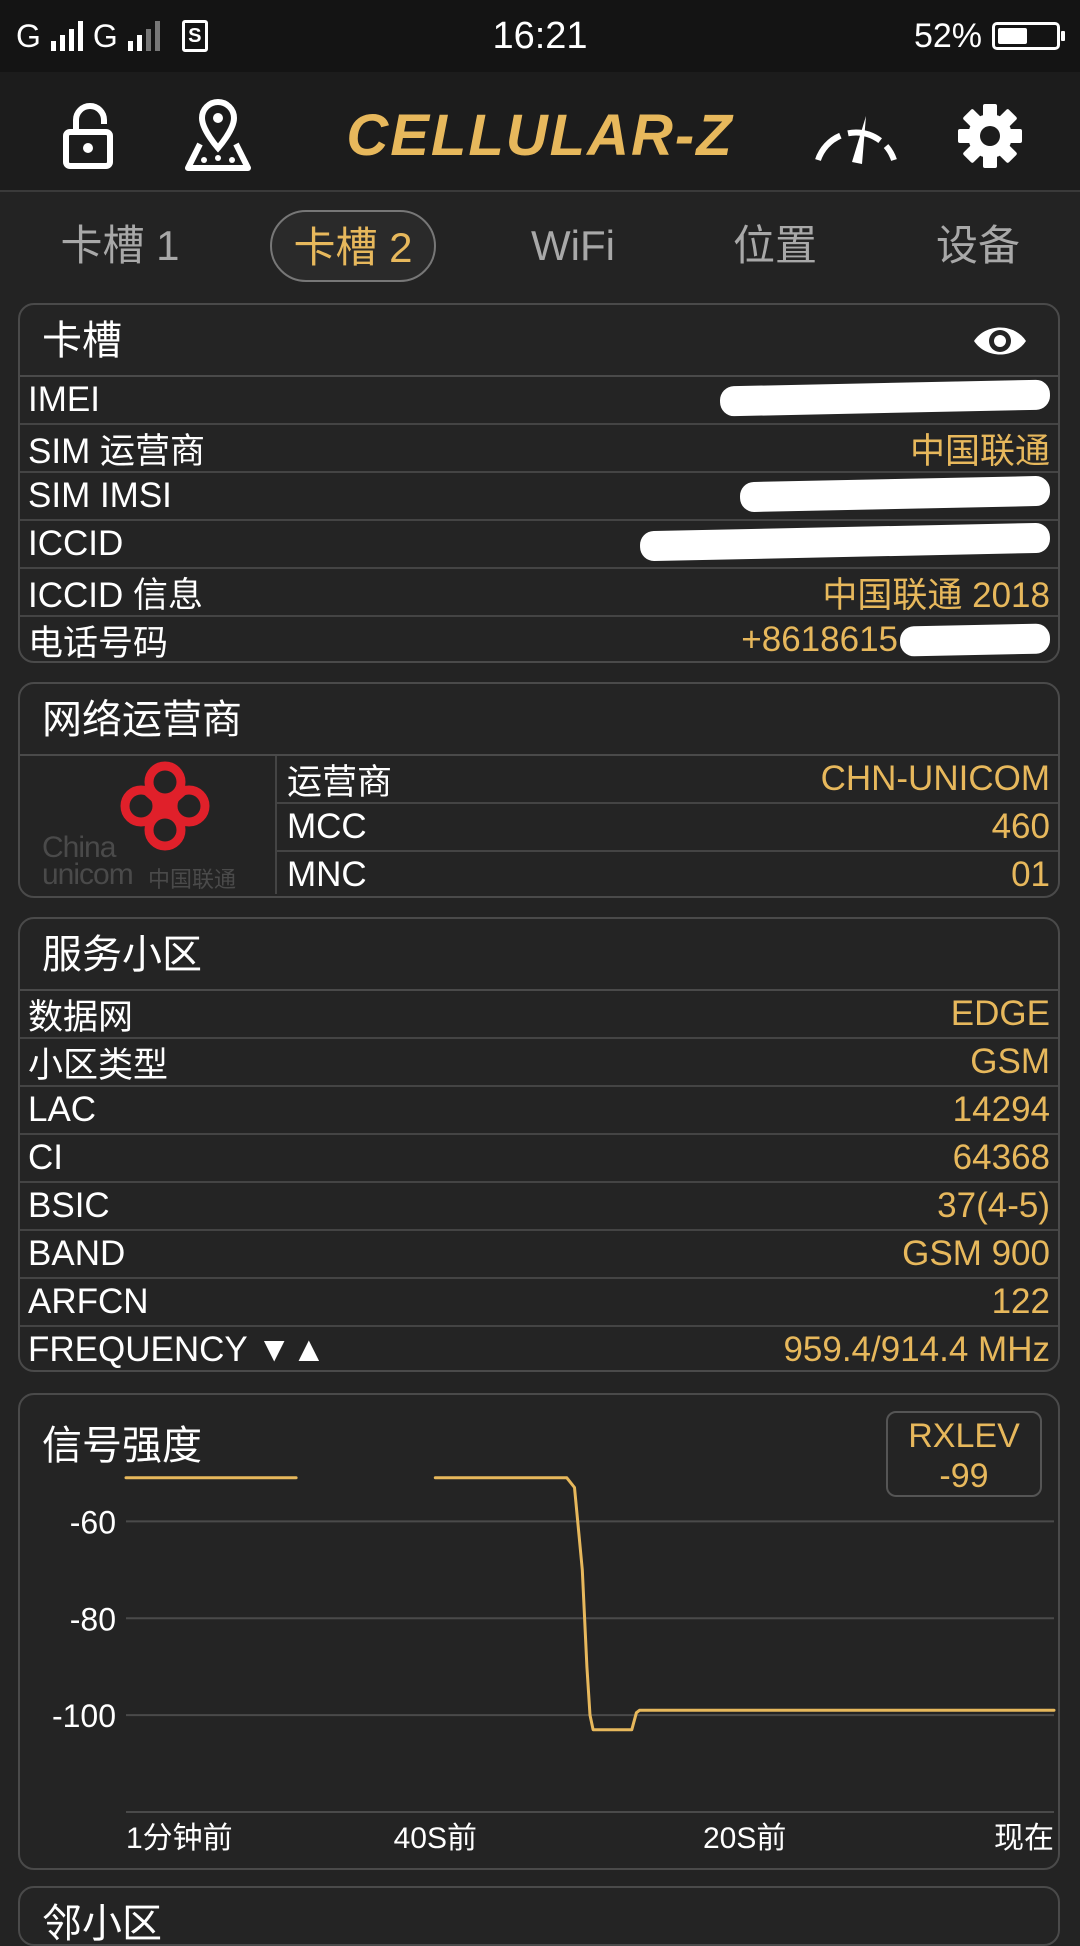  I want to click on row-cell-type: 小区类型 GSM, so click(539, 1063).